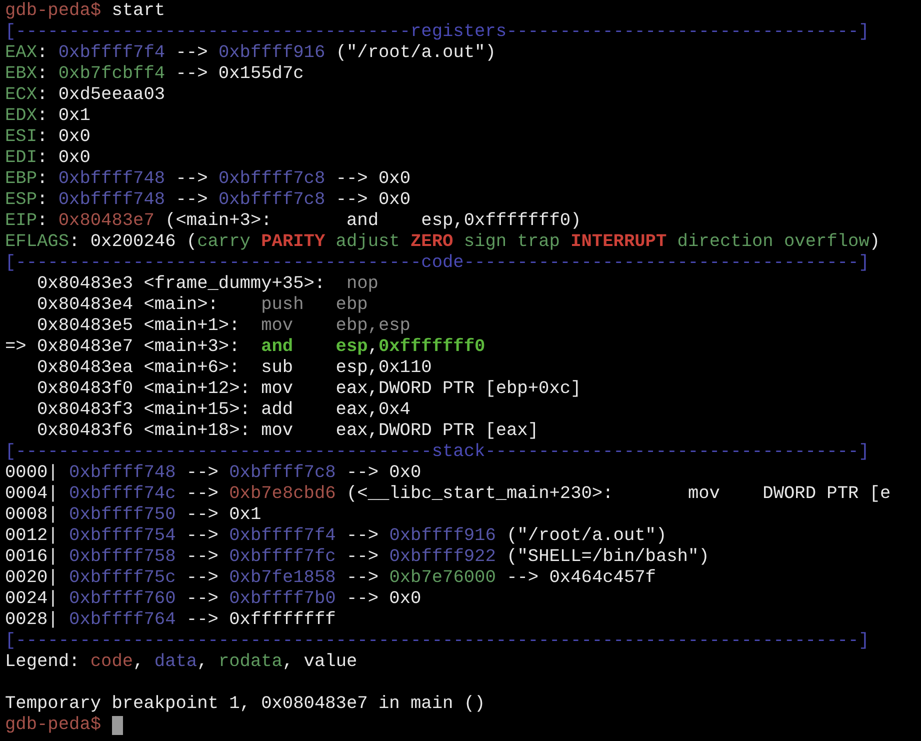  I want to click on terminal-line: 0004| 0xbffff74c --> 0xb7e8cbd6 (<__libc_start_main+230>: mov DWORD PTR [e, so click(448, 494).